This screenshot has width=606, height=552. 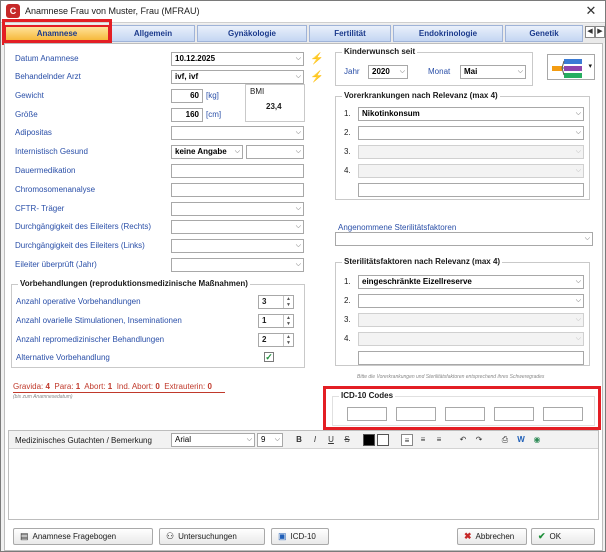 What do you see at coordinates (388, 72) in the screenshot?
I see `jahr-select: 2020 ⌵` at bounding box center [388, 72].